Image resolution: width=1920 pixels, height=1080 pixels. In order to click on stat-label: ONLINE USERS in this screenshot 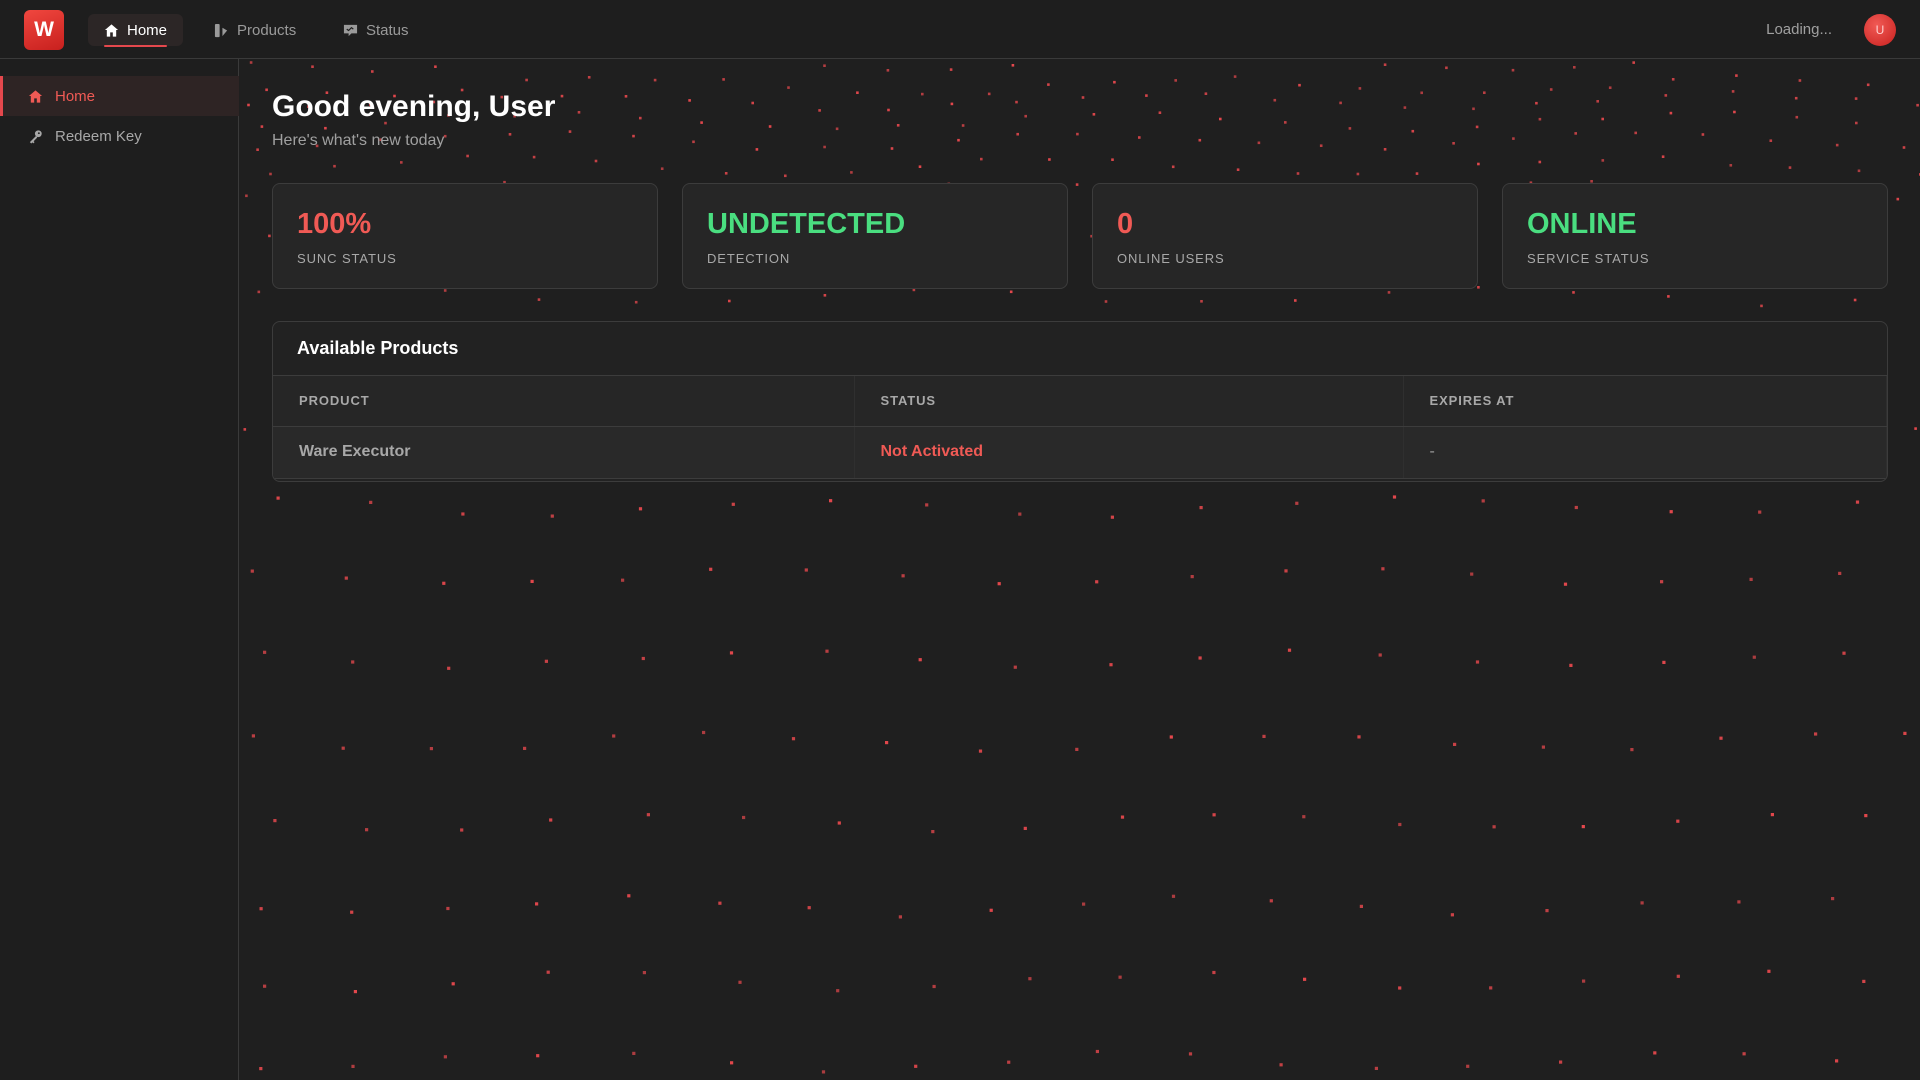, I will do `click(1171, 258)`.